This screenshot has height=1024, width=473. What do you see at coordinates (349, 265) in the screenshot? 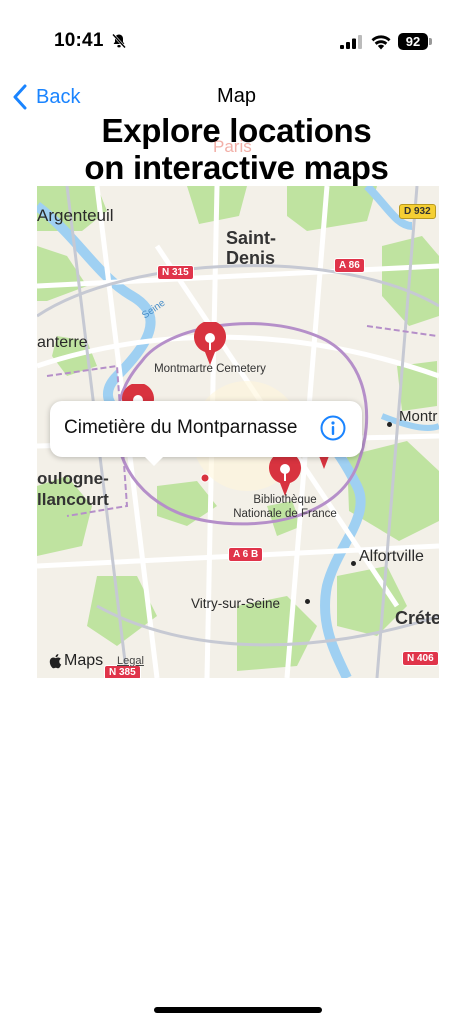
I see `road-badge-a86: A 86` at bounding box center [349, 265].